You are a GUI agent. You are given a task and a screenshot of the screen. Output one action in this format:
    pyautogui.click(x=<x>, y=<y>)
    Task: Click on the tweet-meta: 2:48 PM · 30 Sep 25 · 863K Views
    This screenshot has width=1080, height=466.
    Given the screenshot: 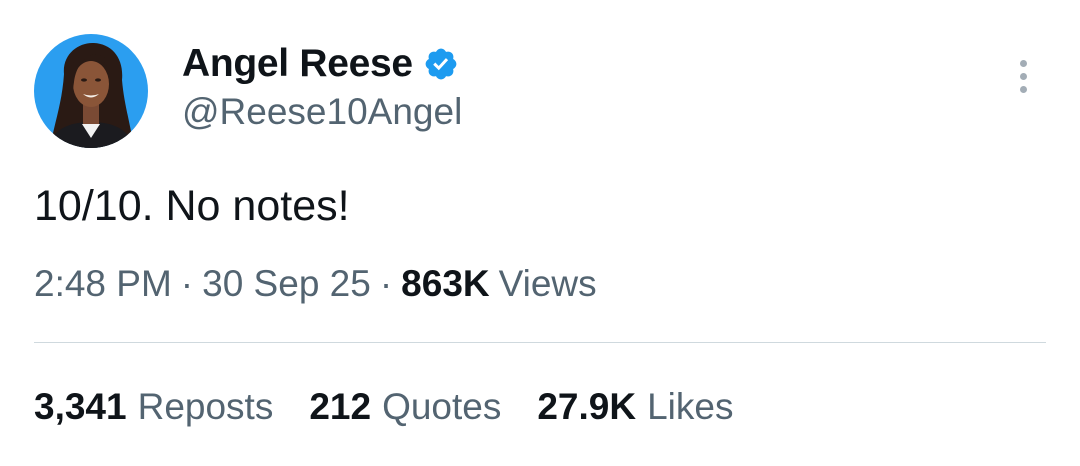 What is the action you would take?
    pyautogui.click(x=315, y=284)
    